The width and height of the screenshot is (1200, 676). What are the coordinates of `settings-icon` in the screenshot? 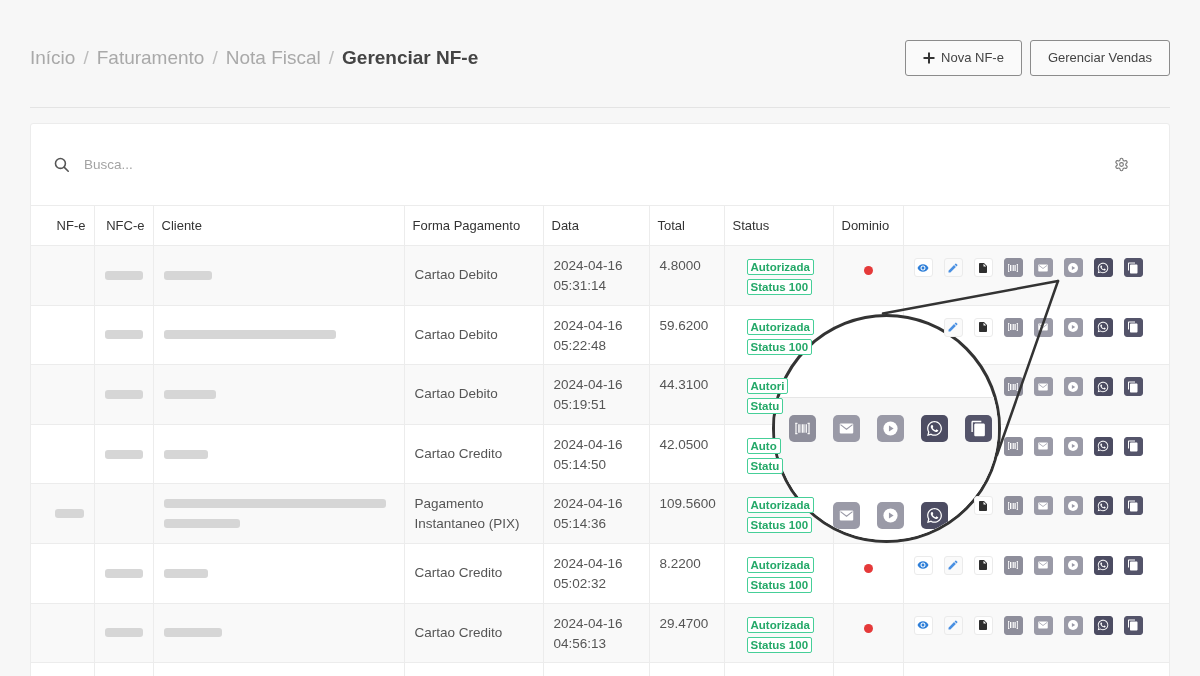 It's located at (1121, 164).